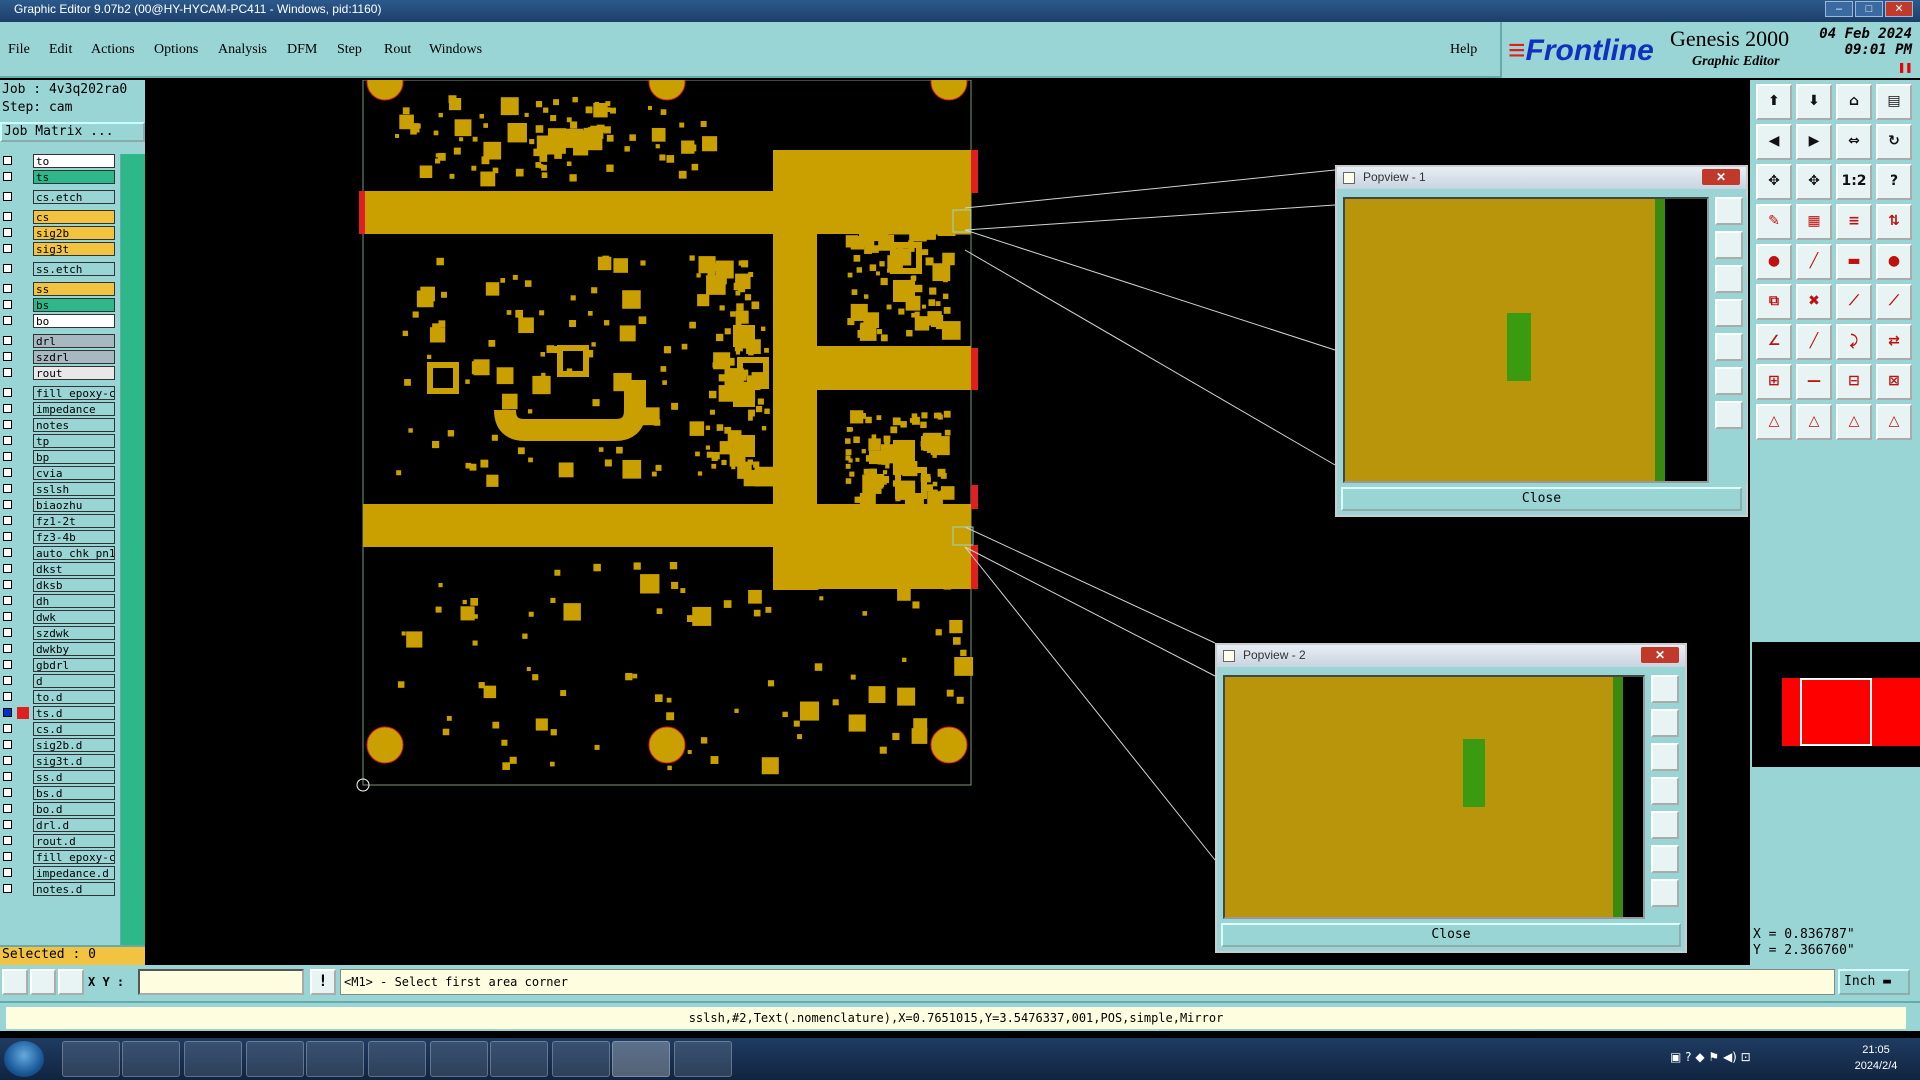  Describe the element at coordinates (1814, 382) in the screenshot. I see `tool-line-h-icon: —` at that location.